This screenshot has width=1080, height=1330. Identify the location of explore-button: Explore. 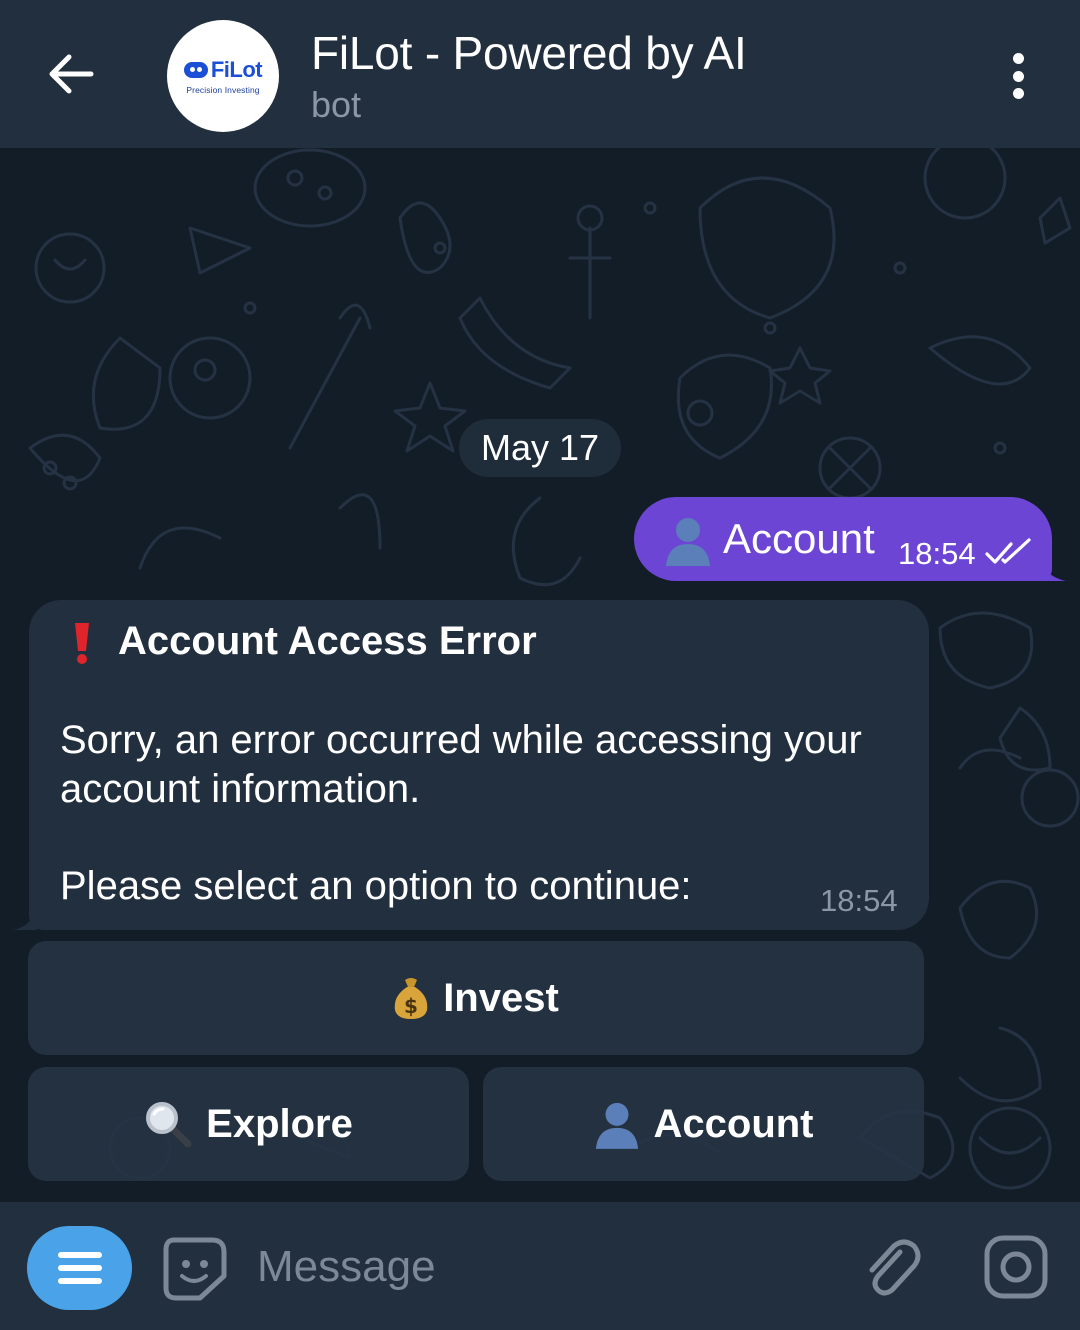
(248, 1124).